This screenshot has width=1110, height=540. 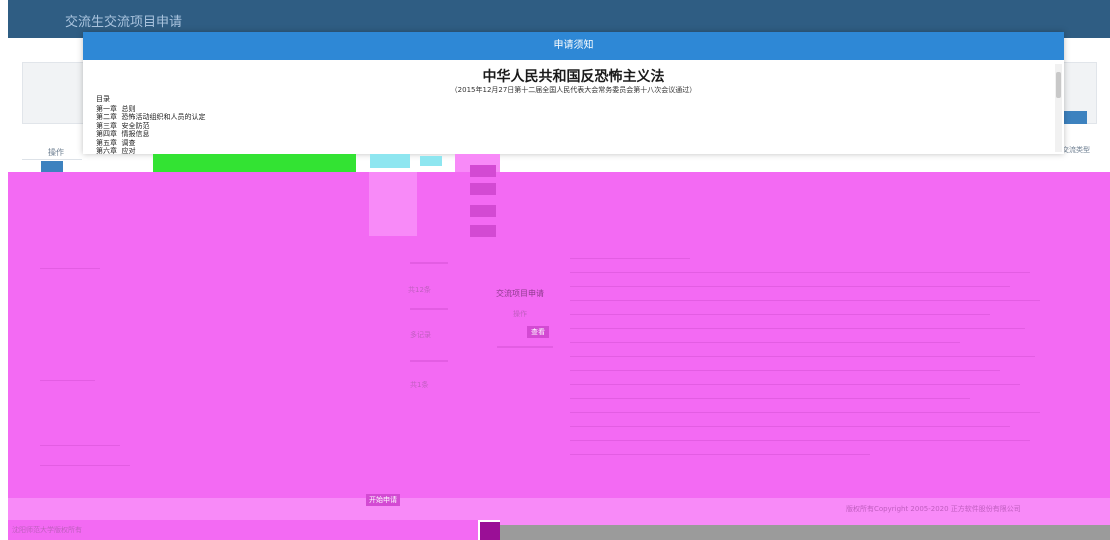 I want to click on ghost-total: 共1条, so click(x=419, y=385).